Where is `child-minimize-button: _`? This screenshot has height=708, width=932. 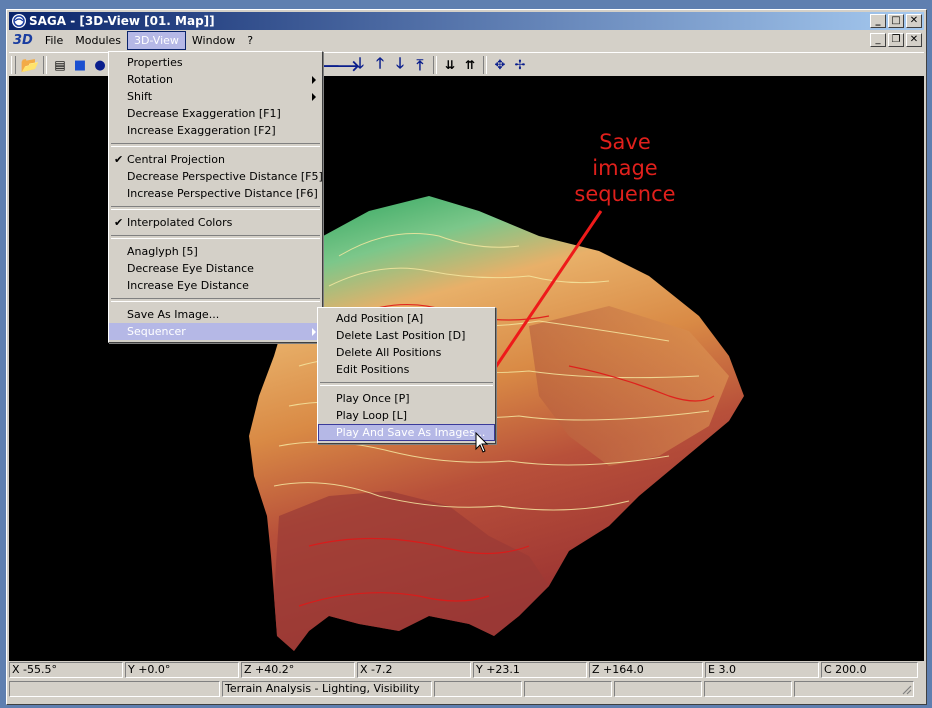 child-minimize-button: _ is located at coordinates (878, 40).